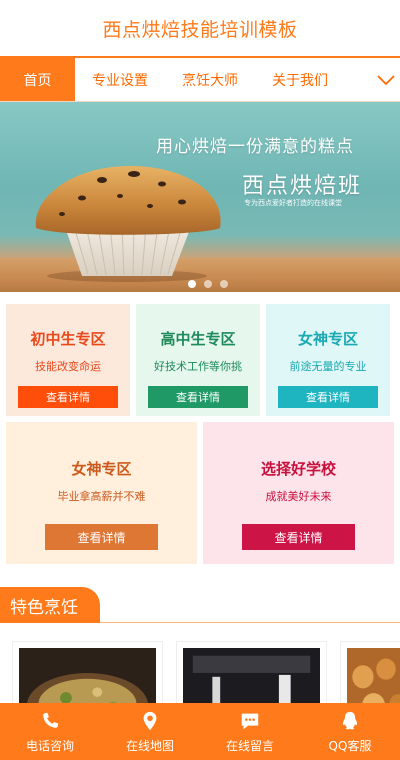 The height and width of the screenshot is (760, 400). I want to click on qq-service-button: QQ客服, so click(350, 731).